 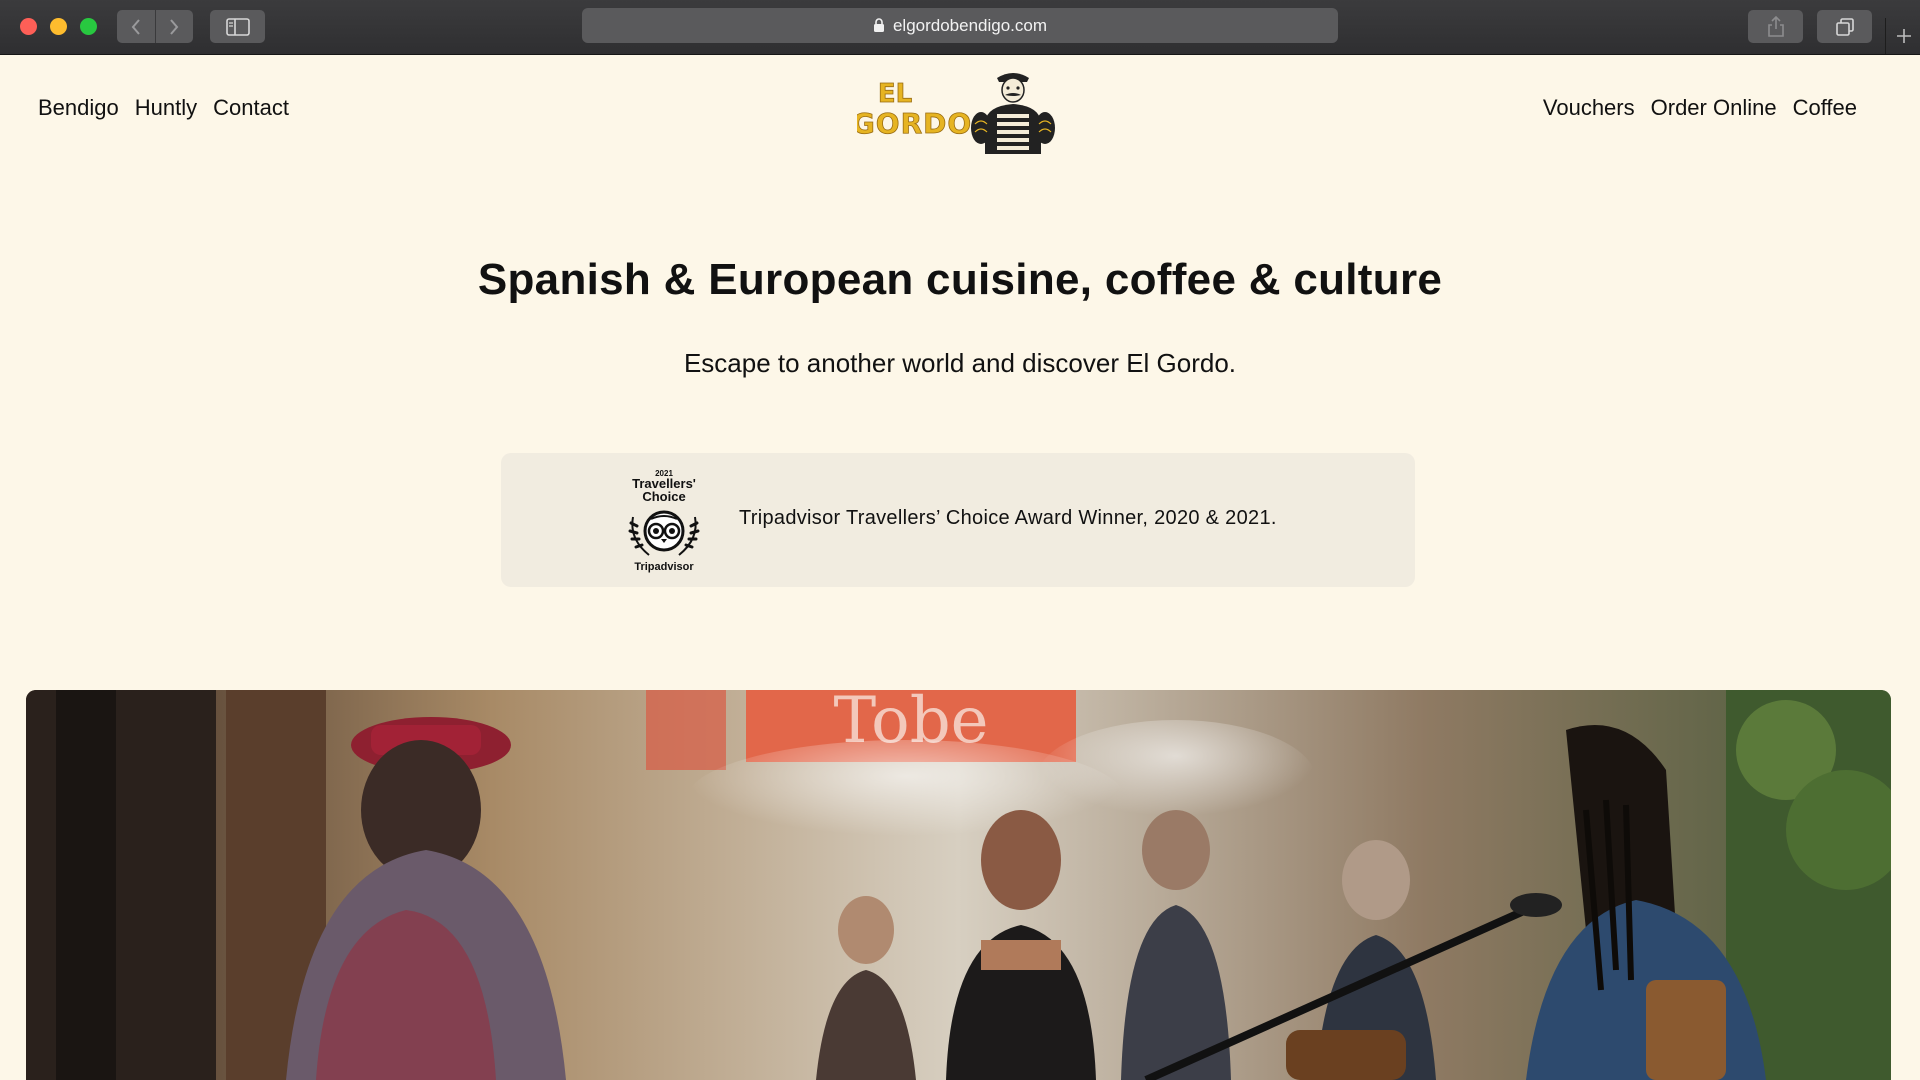 I want to click on location-nav: Bendigo Huntly Contact, so click(x=163, y=108).